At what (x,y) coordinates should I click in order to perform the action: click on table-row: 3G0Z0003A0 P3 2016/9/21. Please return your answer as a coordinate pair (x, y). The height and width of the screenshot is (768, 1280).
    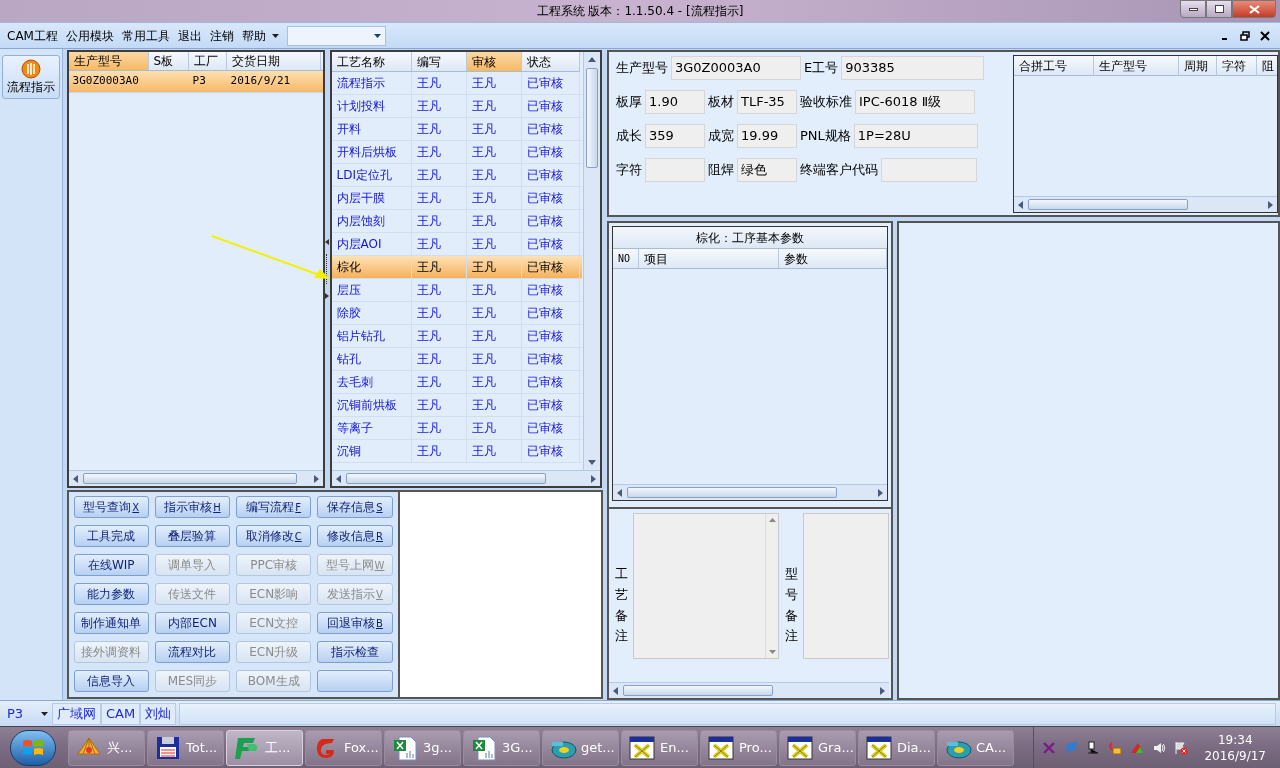
    Looking at the image, I should click on (195, 82).